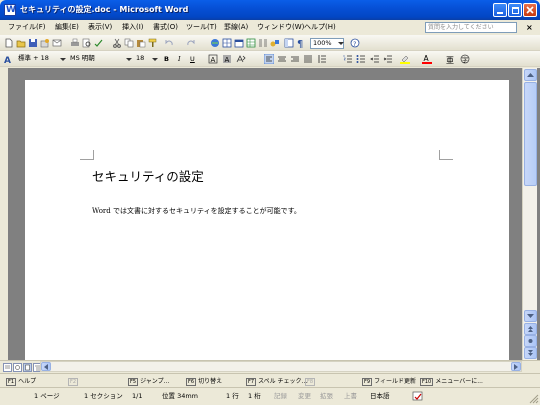 This screenshot has height=405, width=540. I want to click on highlight-icon, so click(405, 59).